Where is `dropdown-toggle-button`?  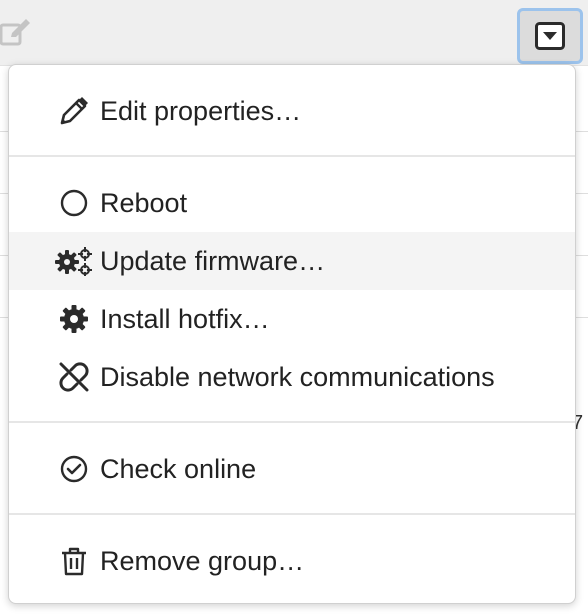
dropdown-toggle-button is located at coordinates (550, 36).